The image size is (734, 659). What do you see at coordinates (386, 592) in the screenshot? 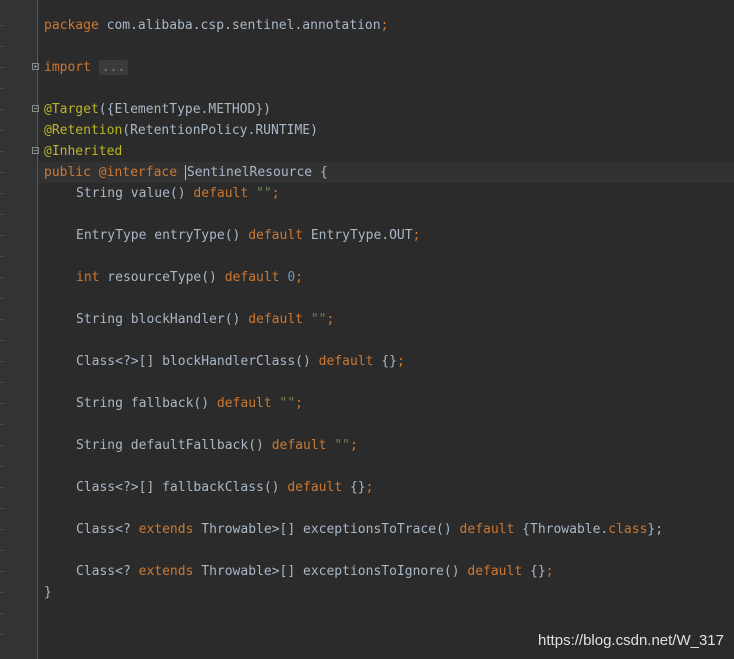
I see `code-line-close: }` at bounding box center [386, 592].